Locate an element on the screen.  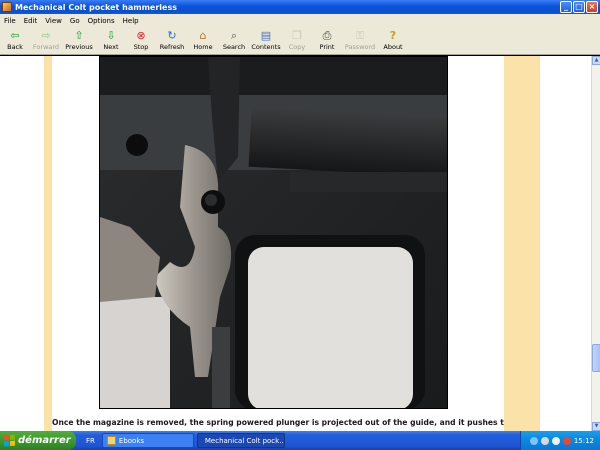
system-tray: 15:12 is located at coordinates (560, 440).